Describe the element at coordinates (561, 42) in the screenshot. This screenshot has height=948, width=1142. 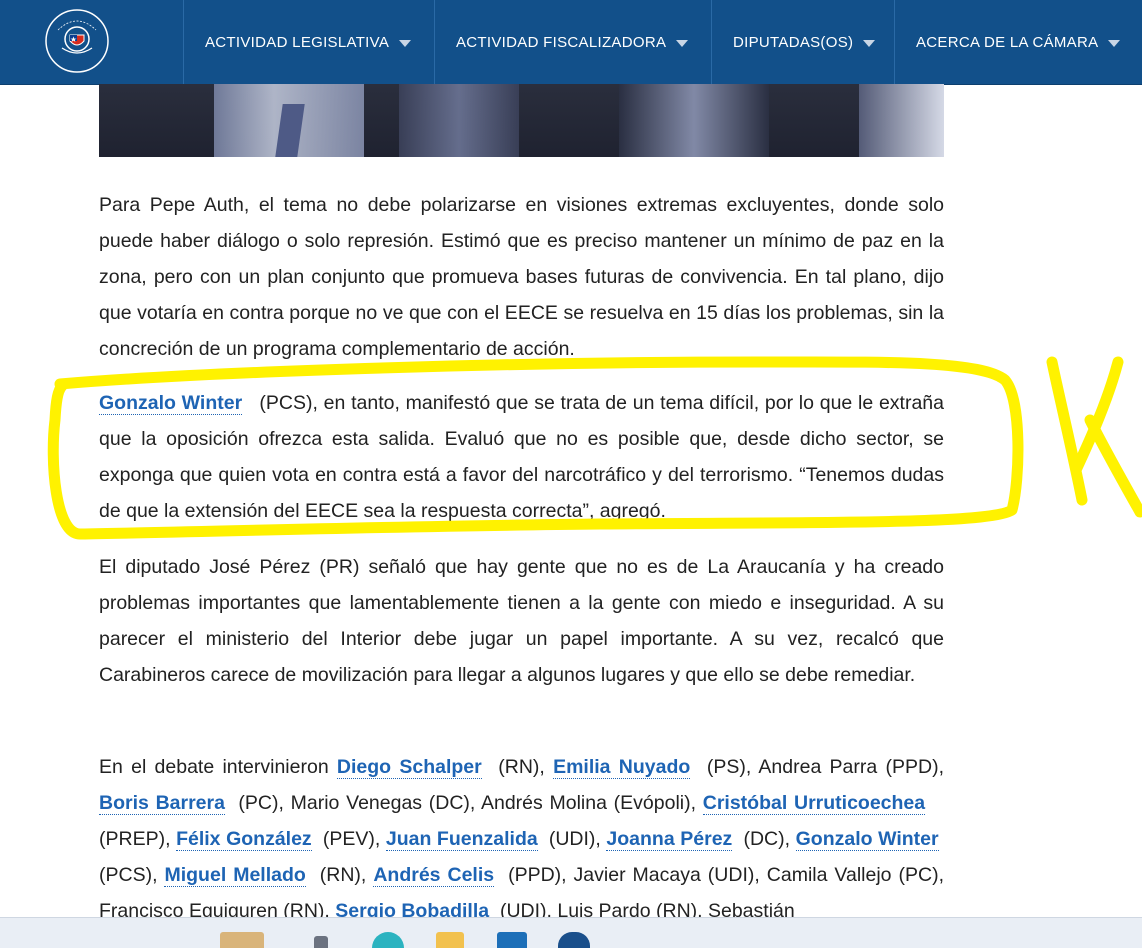
I see `nav-label: ACTIVIDAD FISCALIZADORA` at that location.